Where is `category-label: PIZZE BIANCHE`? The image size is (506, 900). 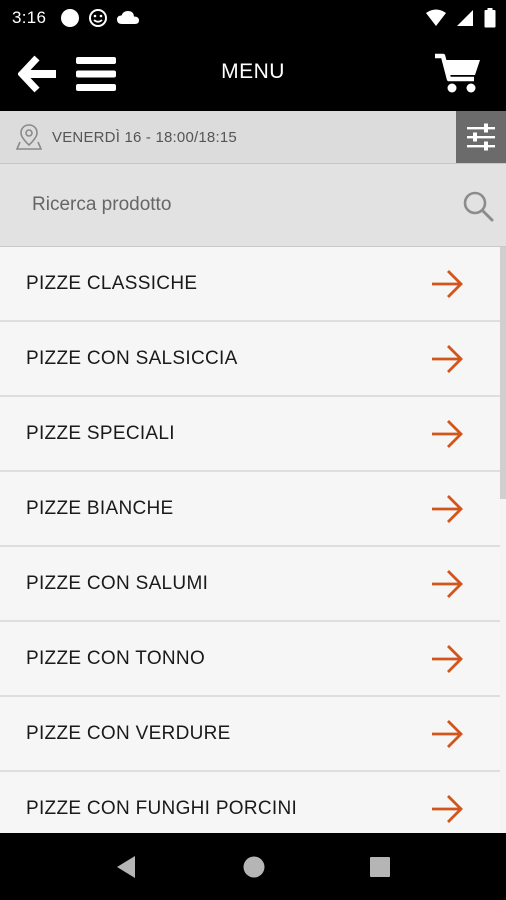
category-label: PIZZE BIANCHE is located at coordinates (100, 508).